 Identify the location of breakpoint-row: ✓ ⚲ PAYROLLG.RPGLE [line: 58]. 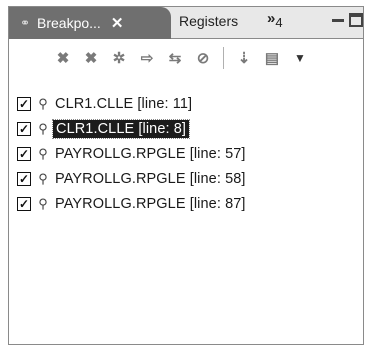
(186, 178).